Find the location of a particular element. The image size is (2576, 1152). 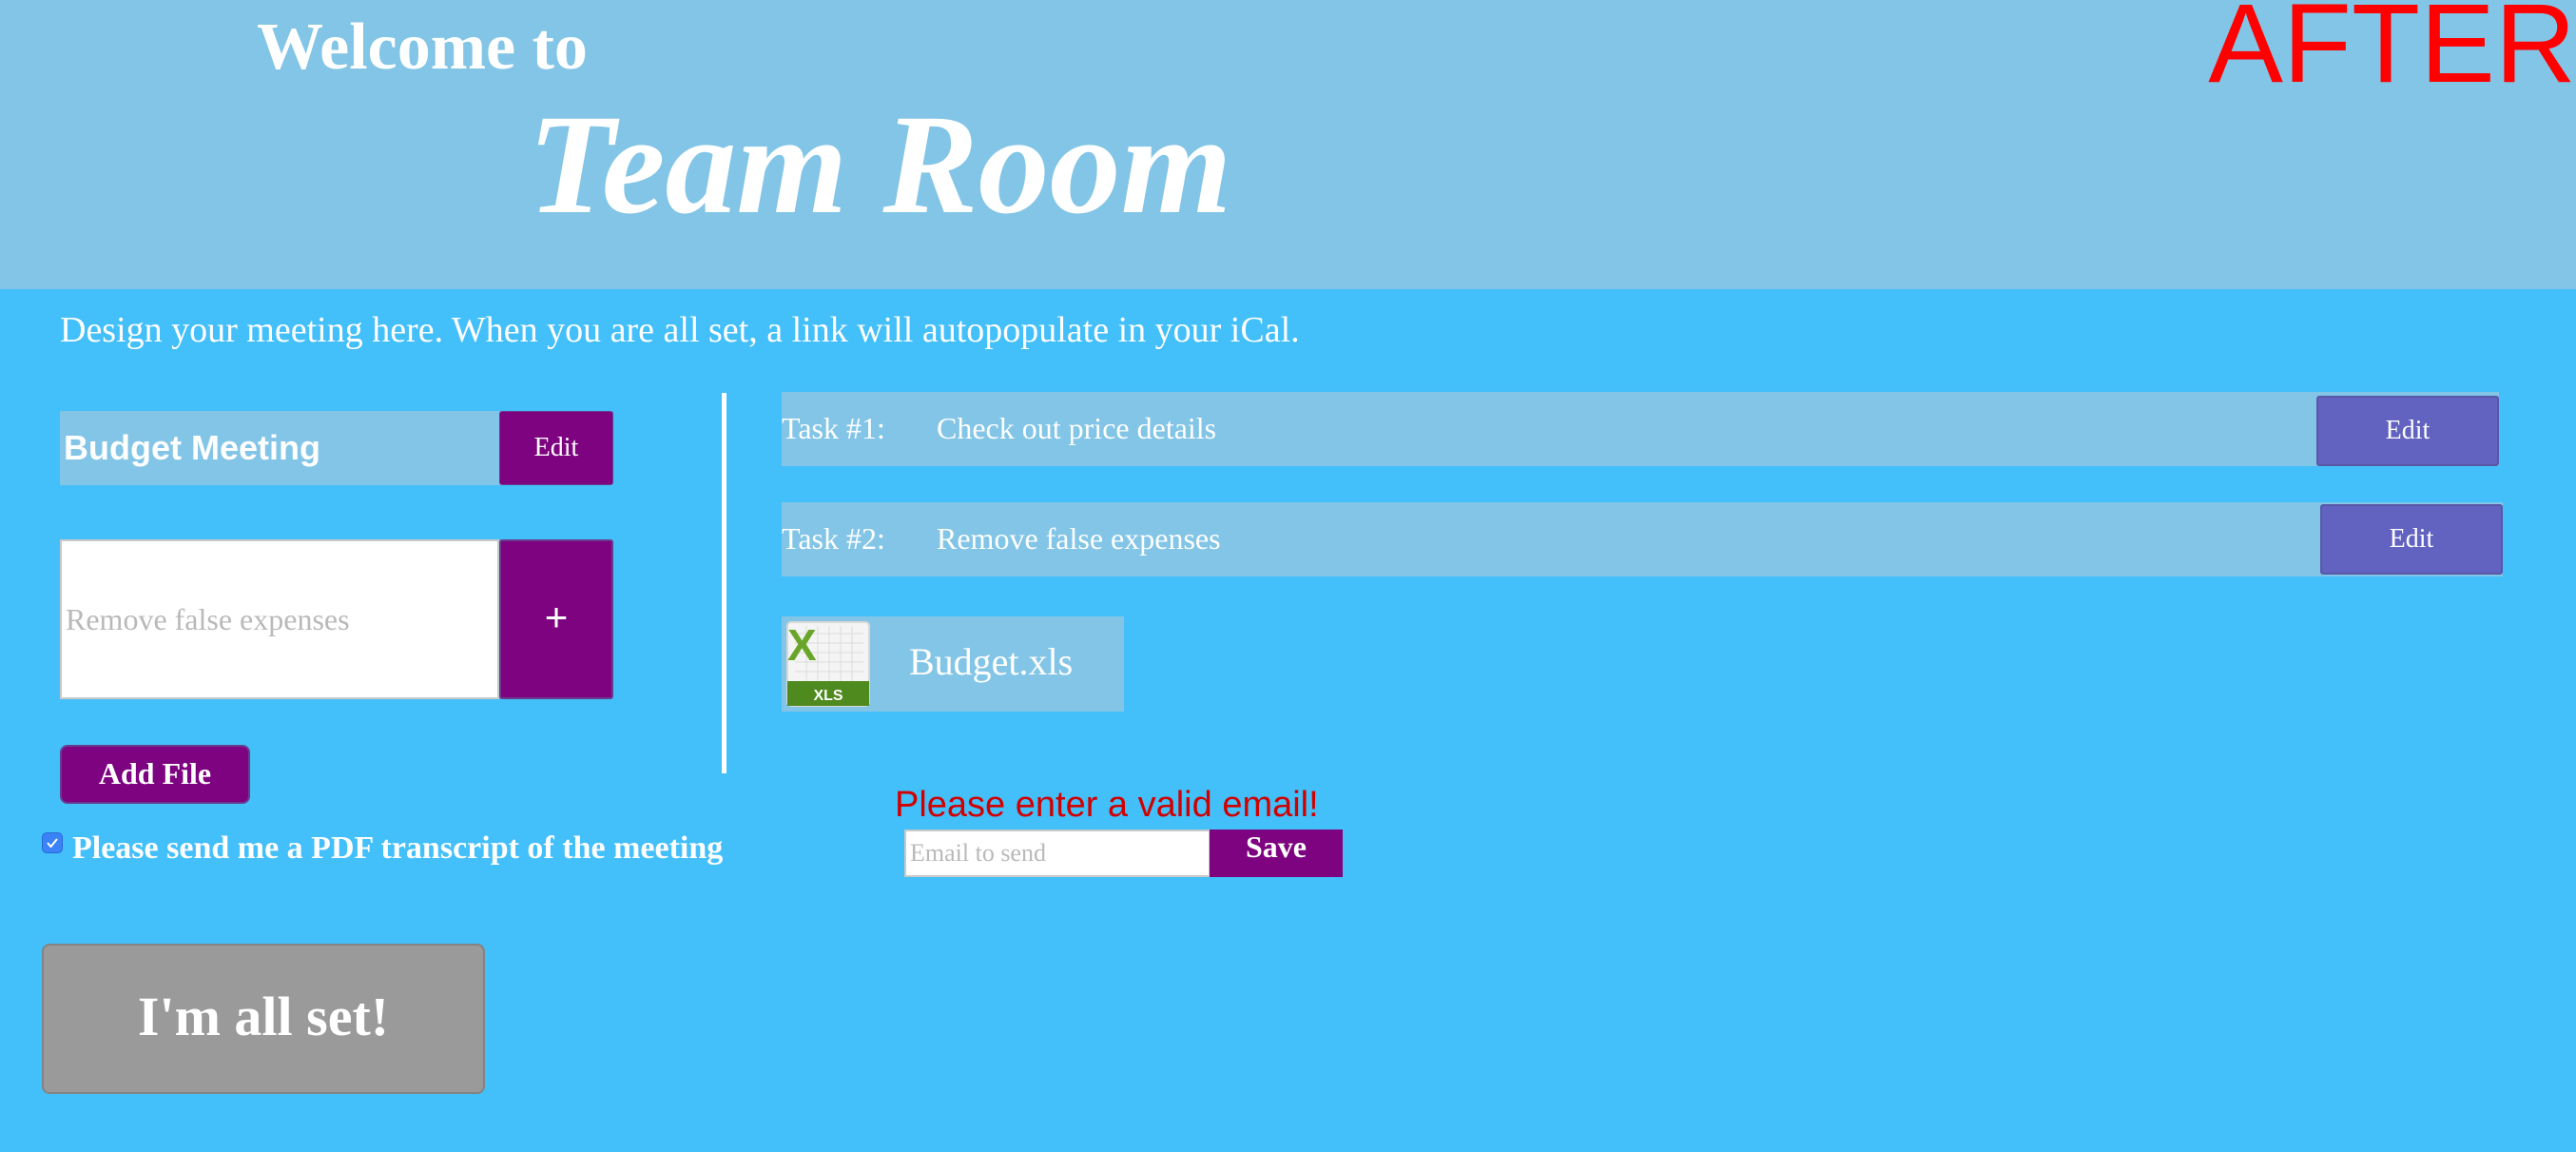

task-text: Check out price details is located at coordinates (1077, 428).